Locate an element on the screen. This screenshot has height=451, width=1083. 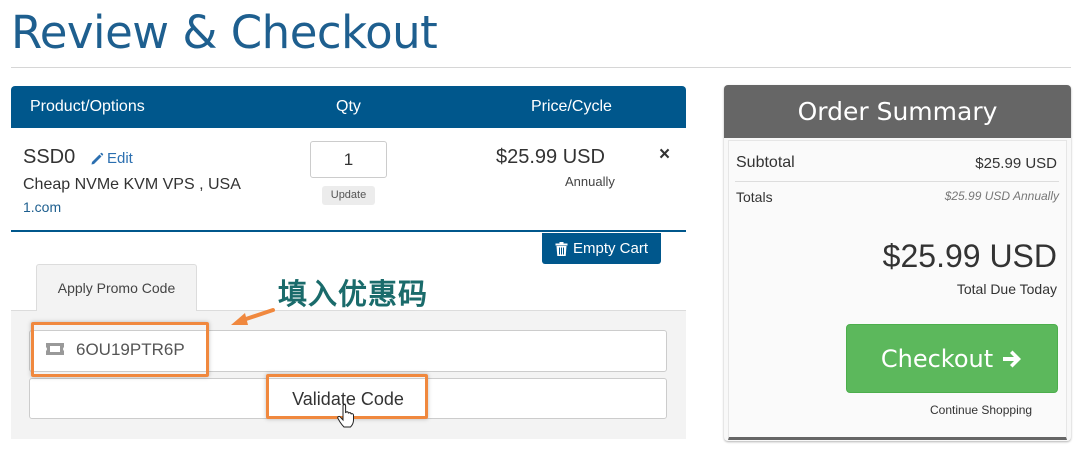
totals-label: Totals is located at coordinates (754, 197).